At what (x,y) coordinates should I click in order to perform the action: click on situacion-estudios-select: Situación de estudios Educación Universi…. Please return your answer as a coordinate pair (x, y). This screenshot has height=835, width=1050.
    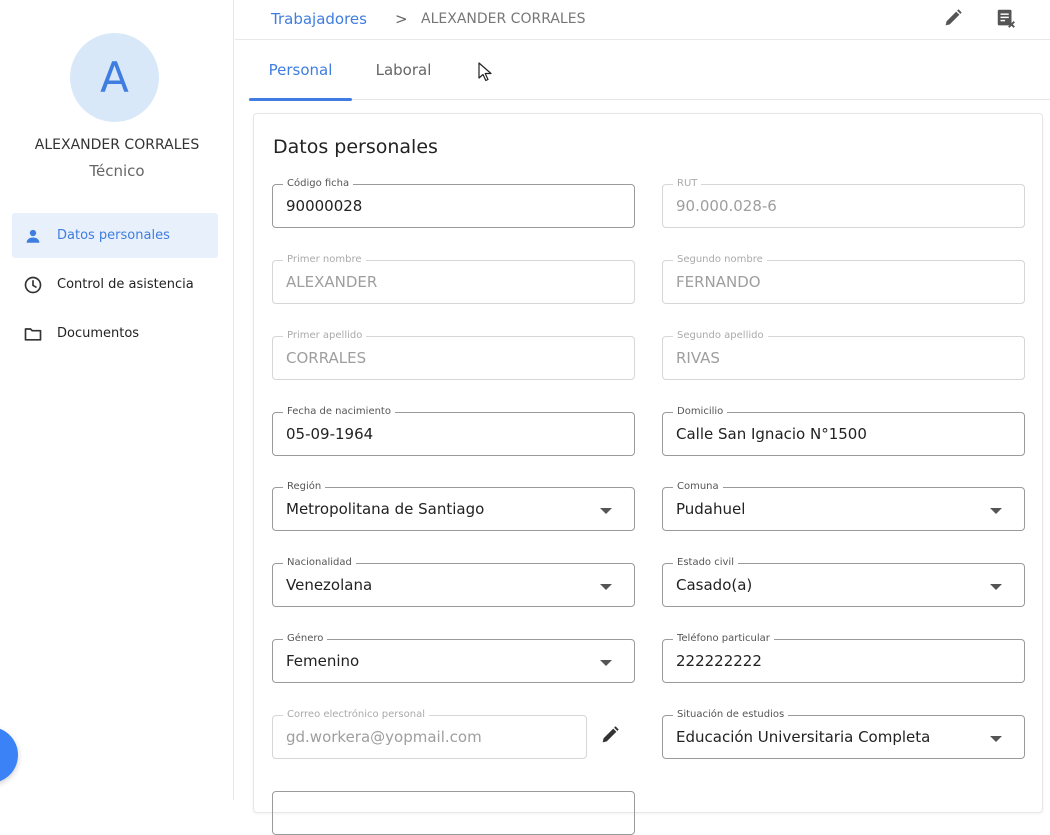
    Looking at the image, I should click on (843, 733).